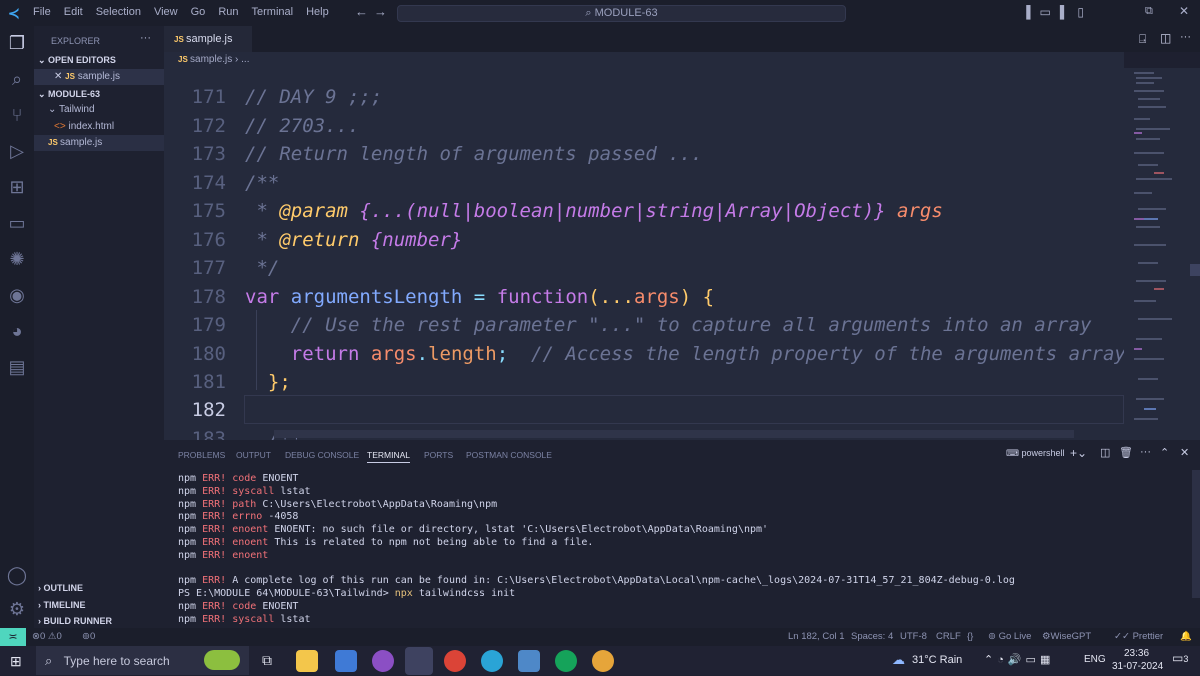 This screenshot has height=676, width=1200. Describe the element at coordinates (1196, 534) in the screenshot. I see `panel-scrollbar` at that location.